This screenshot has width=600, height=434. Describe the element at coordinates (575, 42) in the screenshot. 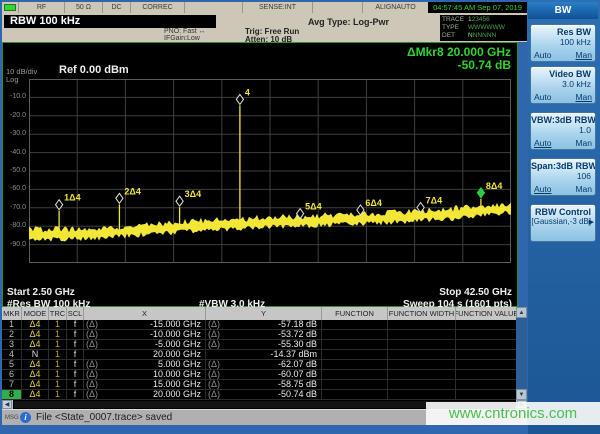

I see `softkey-value: 100 kHz` at that location.